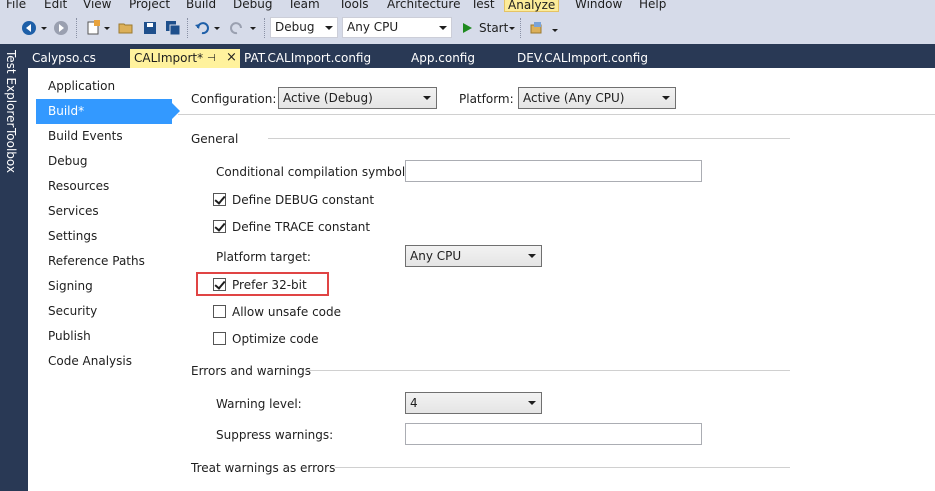 This screenshot has height=491, width=935. Describe the element at coordinates (493, 28) in the screenshot. I see `start-button: Start` at that location.